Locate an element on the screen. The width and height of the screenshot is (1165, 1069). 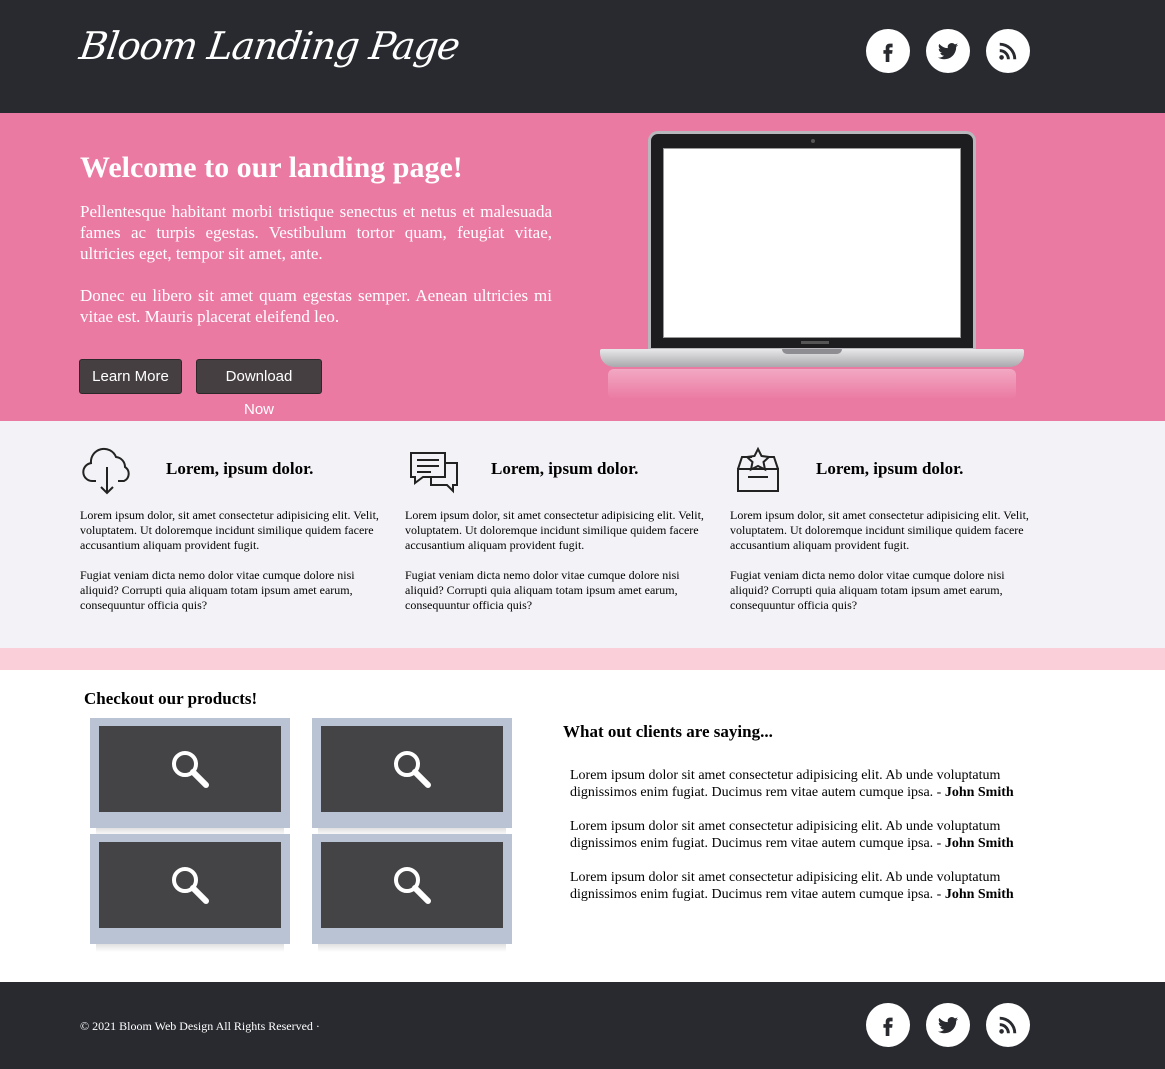
download-now-button: Download Now is located at coordinates (259, 388).